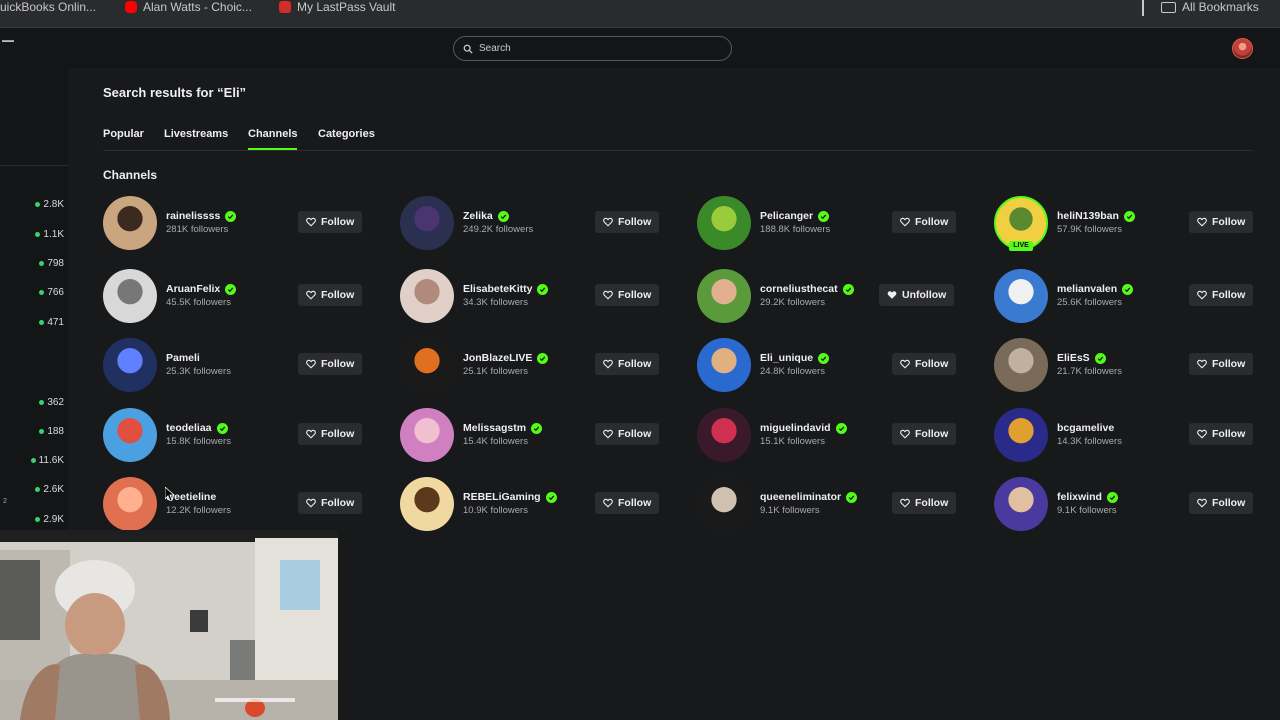 The height and width of the screenshot is (720, 1280). Describe the element at coordinates (233, 505) in the screenshot. I see `channel-card: weetieline 12.2K followers Follow` at that location.